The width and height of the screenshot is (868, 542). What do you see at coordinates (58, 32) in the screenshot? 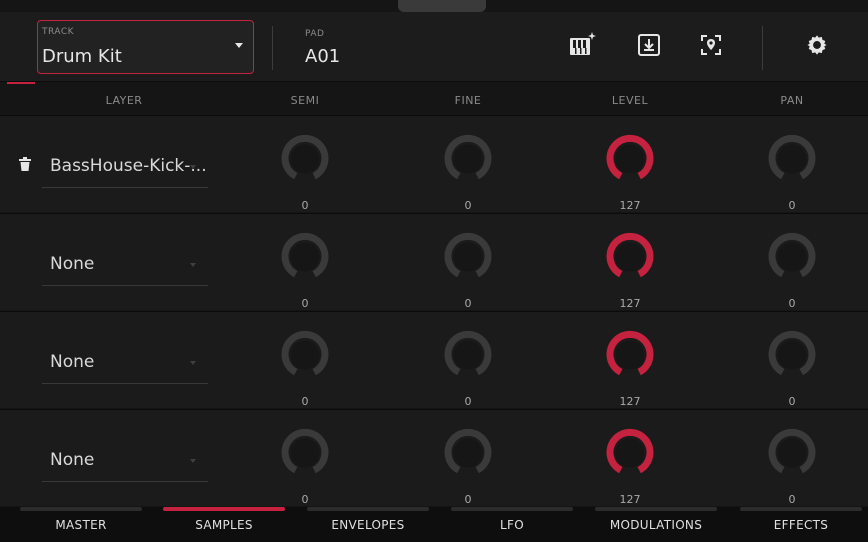
I see `track-label: TRACK` at bounding box center [58, 32].